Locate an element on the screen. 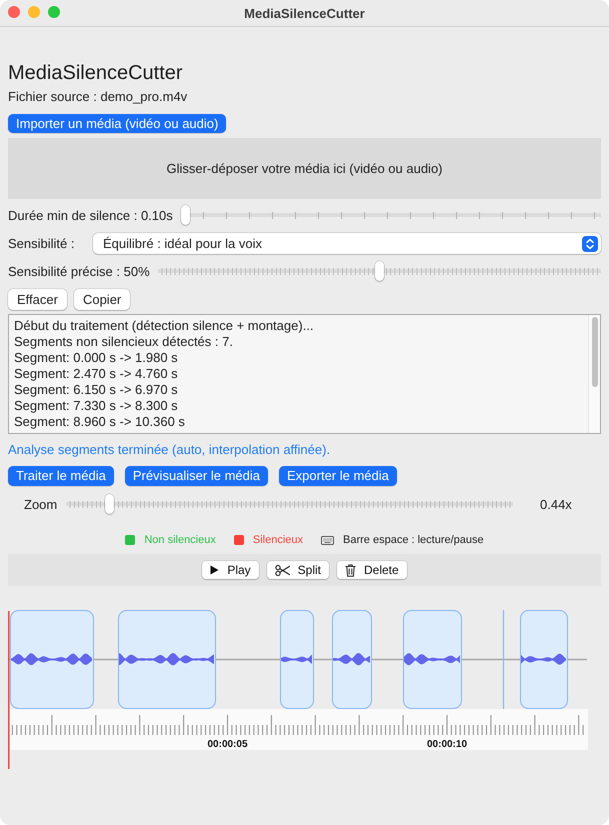  shortcut-hint: Barre espace : lecture/pause is located at coordinates (413, 540).